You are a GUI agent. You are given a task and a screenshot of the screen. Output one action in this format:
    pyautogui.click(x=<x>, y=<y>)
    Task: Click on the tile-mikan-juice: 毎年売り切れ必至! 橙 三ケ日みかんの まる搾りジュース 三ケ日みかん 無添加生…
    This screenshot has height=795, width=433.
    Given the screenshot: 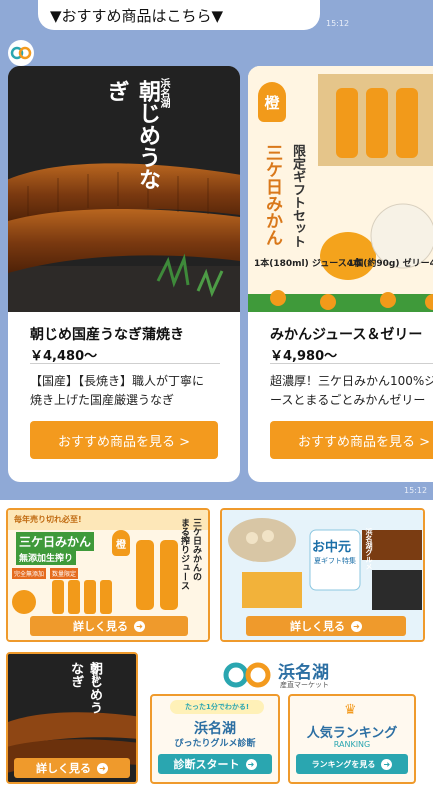 What is the action you would take?
    pyautogui.click(x=108, y=575)
    